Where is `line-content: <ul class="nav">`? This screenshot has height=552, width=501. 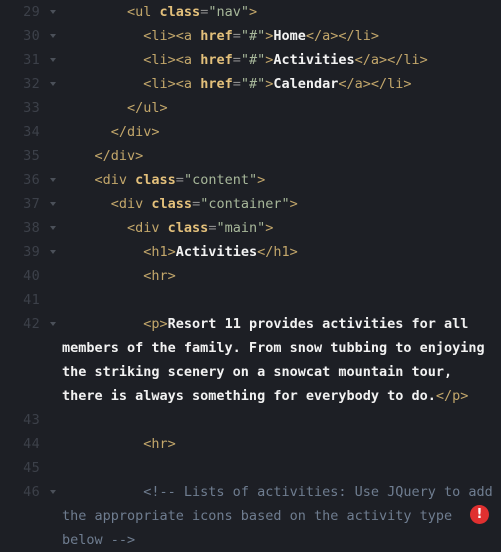
line-content: <ul class="nav"> is located at coordinates (281, 12).